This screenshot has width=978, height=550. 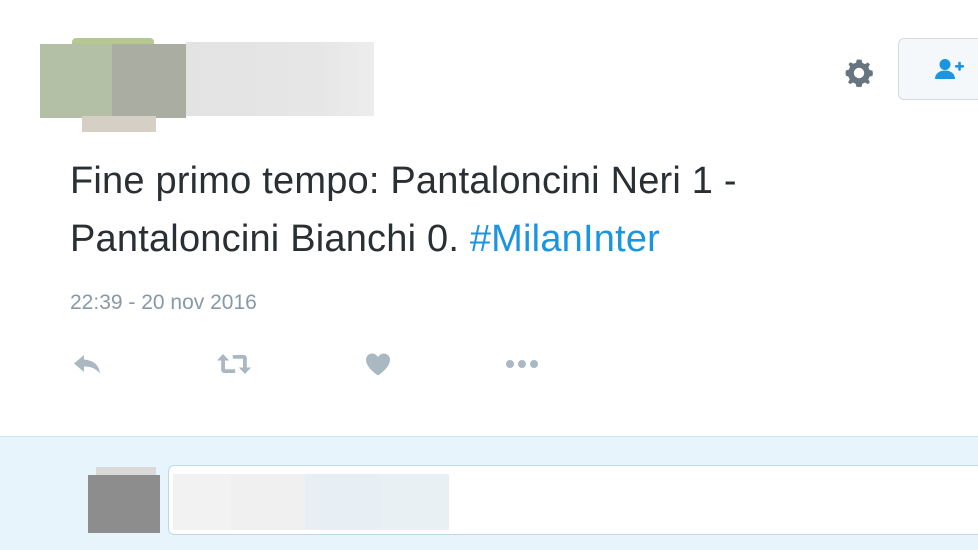 I want to click on avatar-blur-right, so click(x=149, y=81).